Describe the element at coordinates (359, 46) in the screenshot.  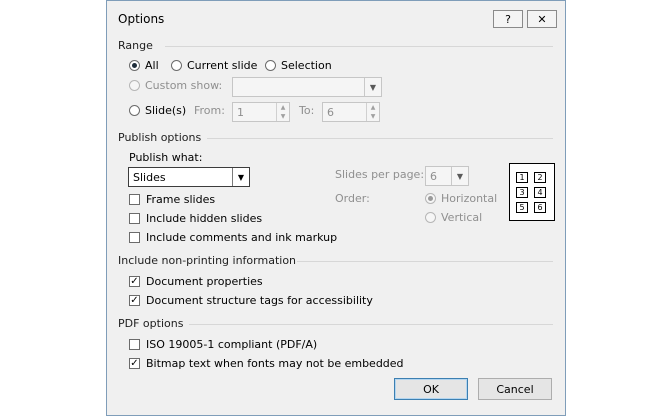
I see `range-divider` at that location.